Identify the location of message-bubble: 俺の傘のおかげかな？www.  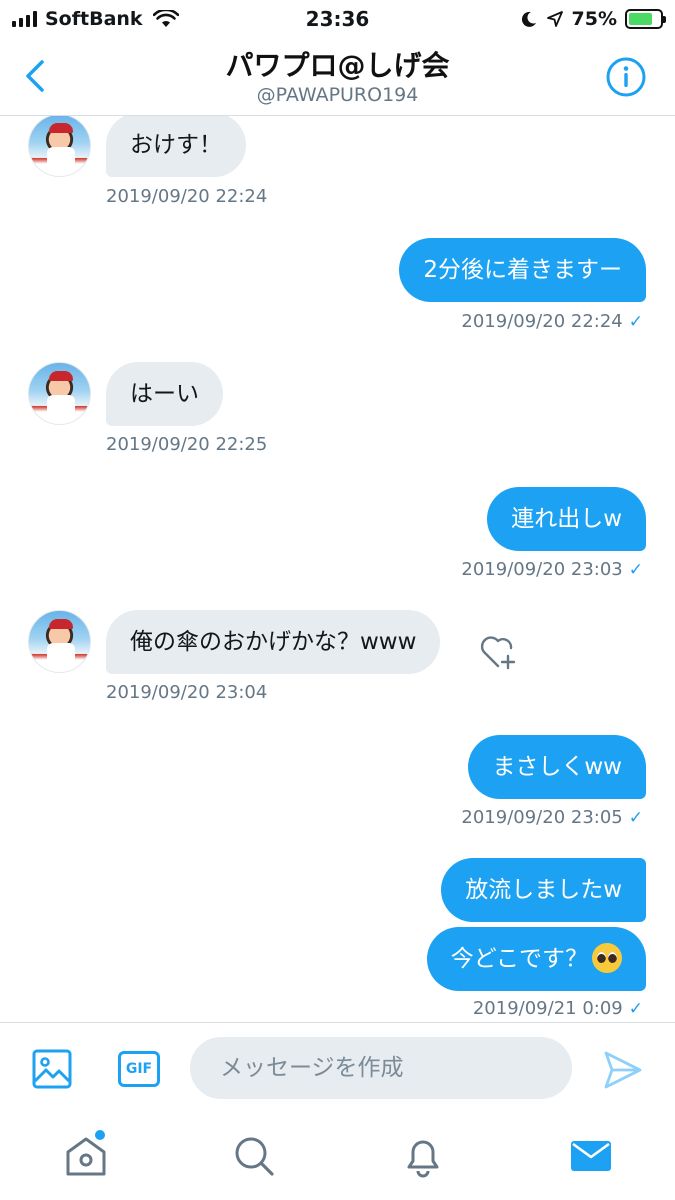
(273, 642).